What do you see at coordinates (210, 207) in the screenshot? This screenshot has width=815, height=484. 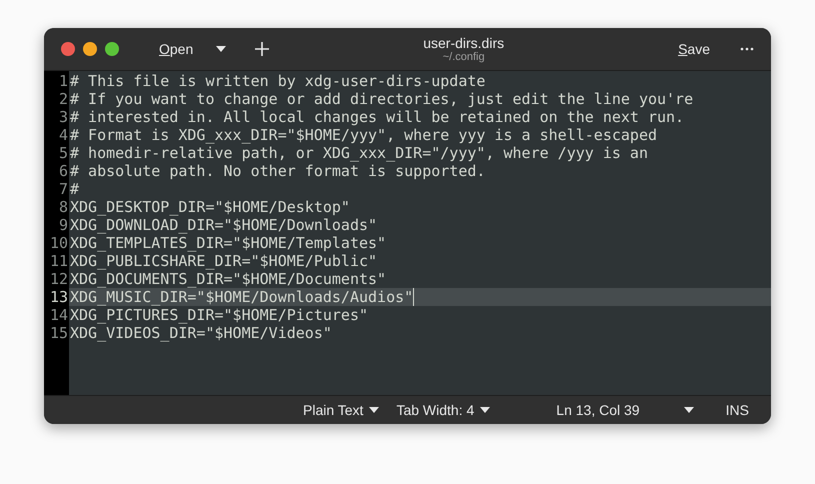 I see `code-line: XDG_DESKTOP_DIR="$HOME/Desktop"` at bounding box center [210, 207].